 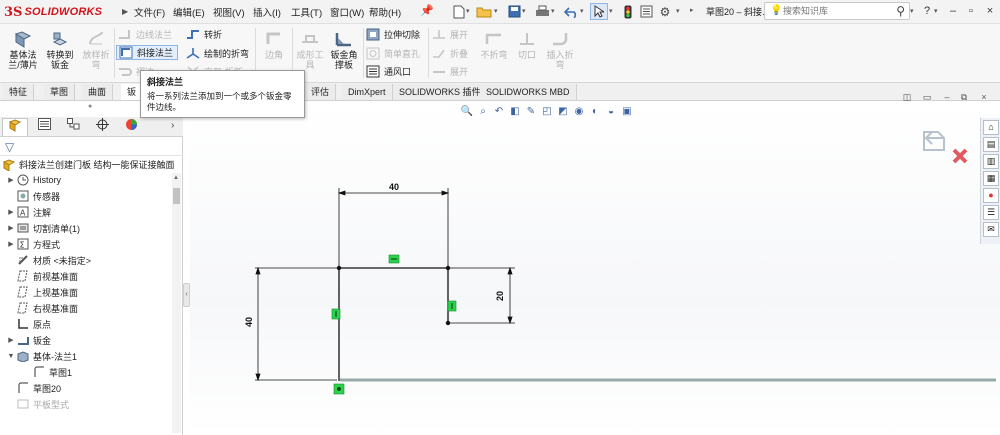 I want to click on tree-item-material: 材质 <未指定>, so click(x=48, y=260).